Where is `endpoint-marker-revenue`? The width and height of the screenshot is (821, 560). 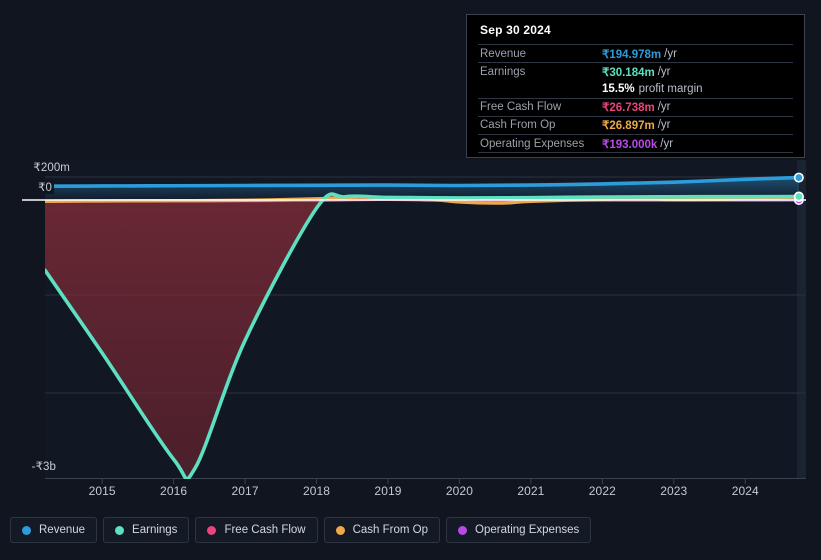 endpoint-marker-revenue is located at coordinates (798, 177).